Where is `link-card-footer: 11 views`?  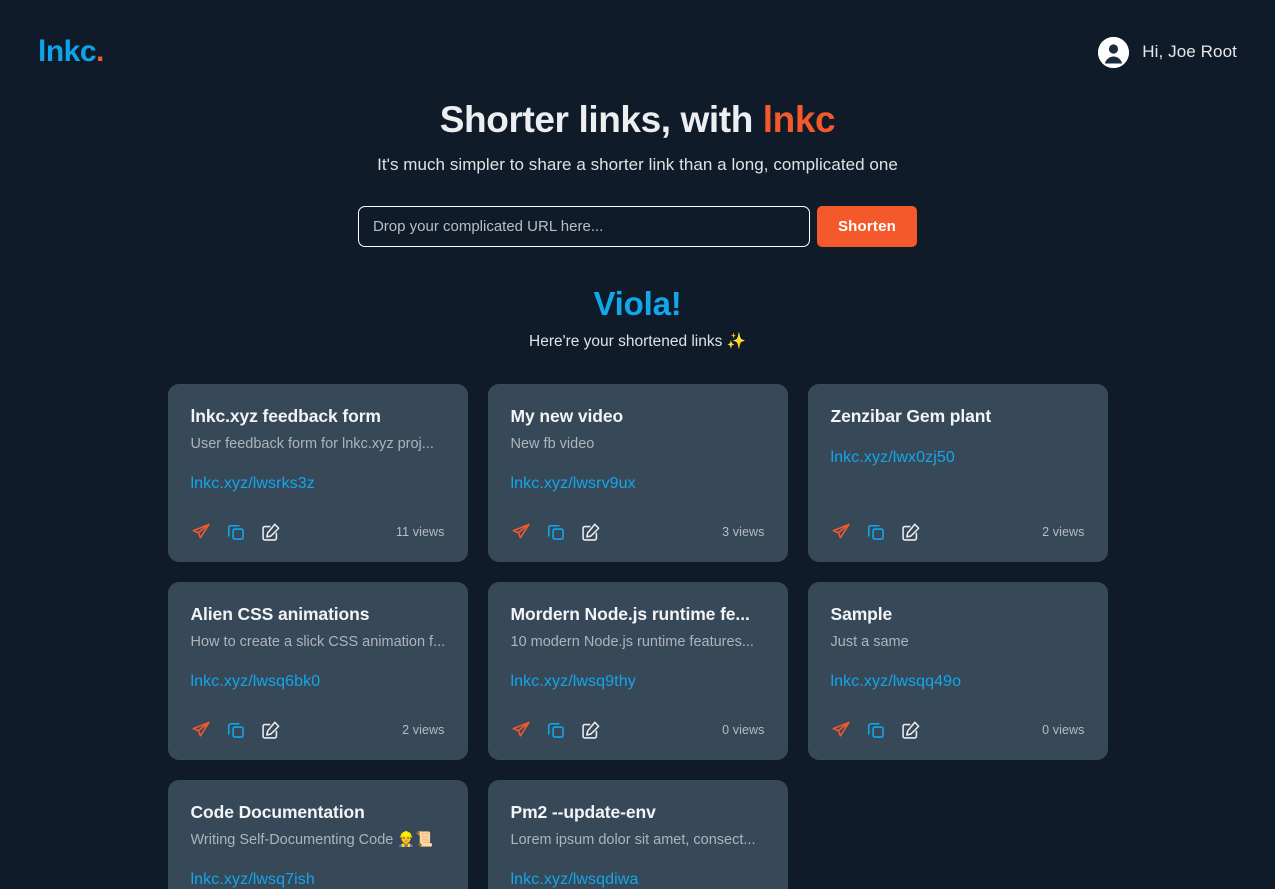 link-card-footer: 11 views is located at coordinates (318, 518).